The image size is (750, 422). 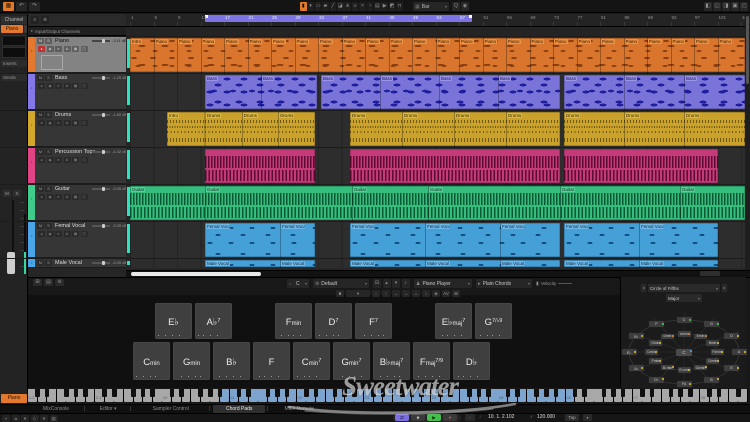 I want to click on object-selection-tool-icon: ▮, so click(x=303, y=6).